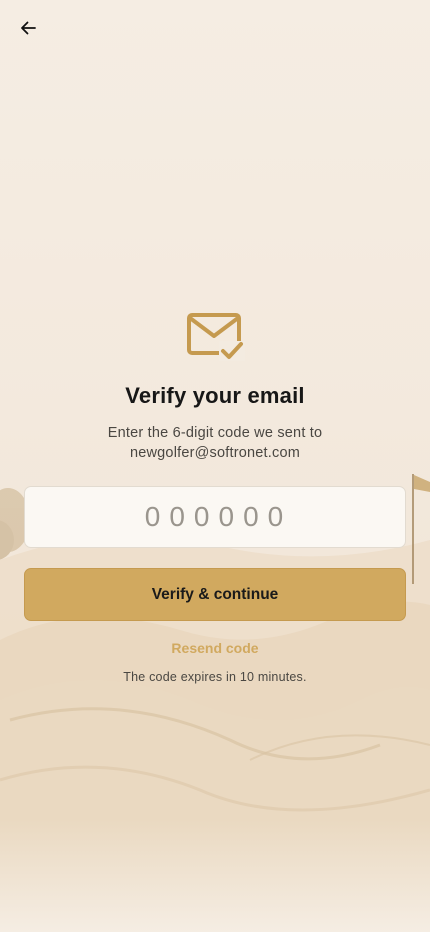 The width and height of the screenshot is (430, 932). I want to click on page-title: Verify your email, so click(215, 395).